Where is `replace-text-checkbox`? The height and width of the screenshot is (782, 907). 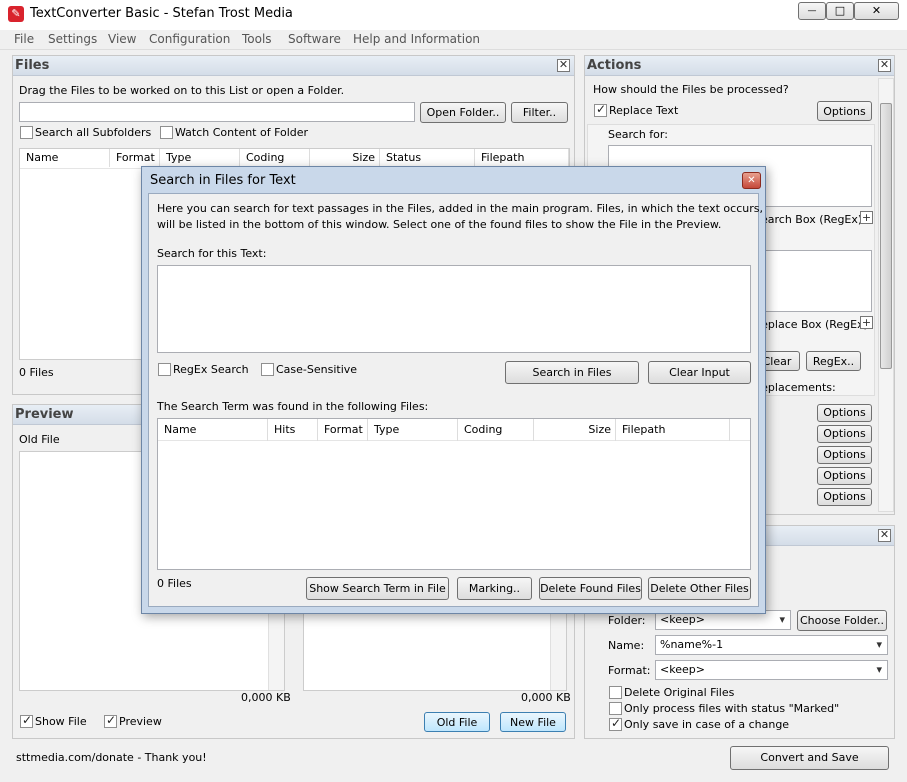 replace-text-checkbox is located at coordinates (600, 109).